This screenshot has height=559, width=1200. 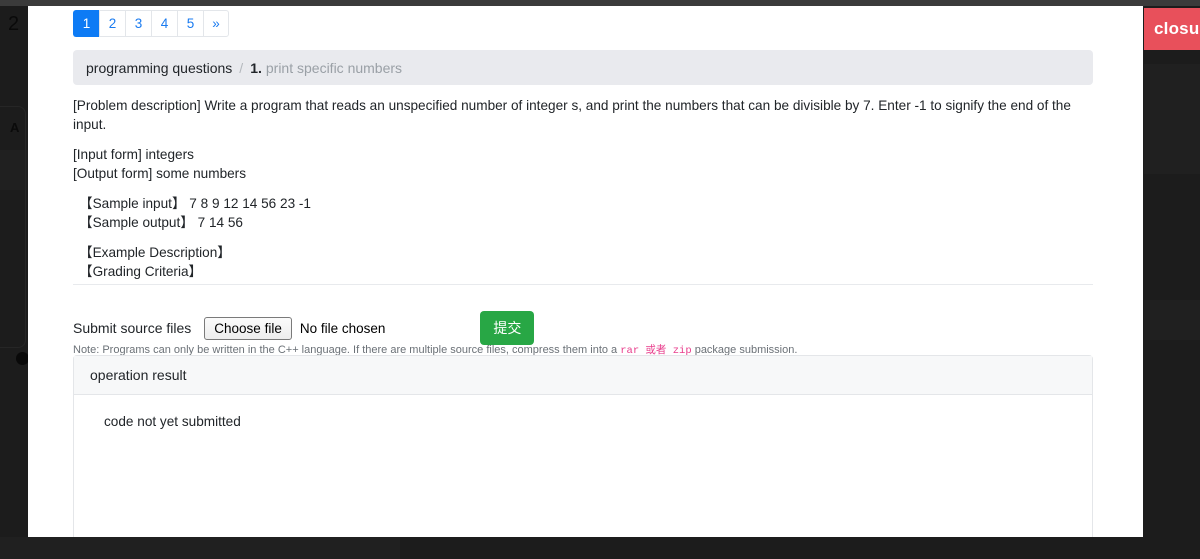 What do you see at coordinates (295, 328) in the screenshot?
I see `file-upload-control: Choose file No file chosen` at bounding box center [295, 328].